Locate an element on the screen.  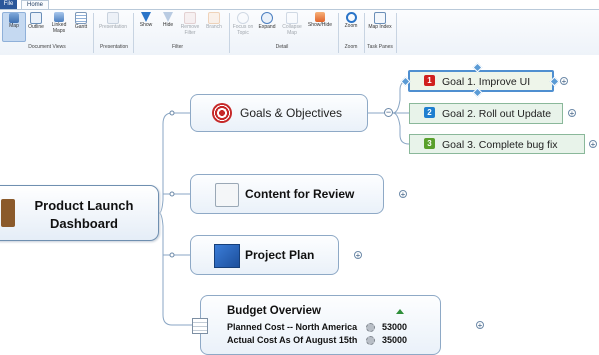
target-icon is located at coordinates (222, 113).